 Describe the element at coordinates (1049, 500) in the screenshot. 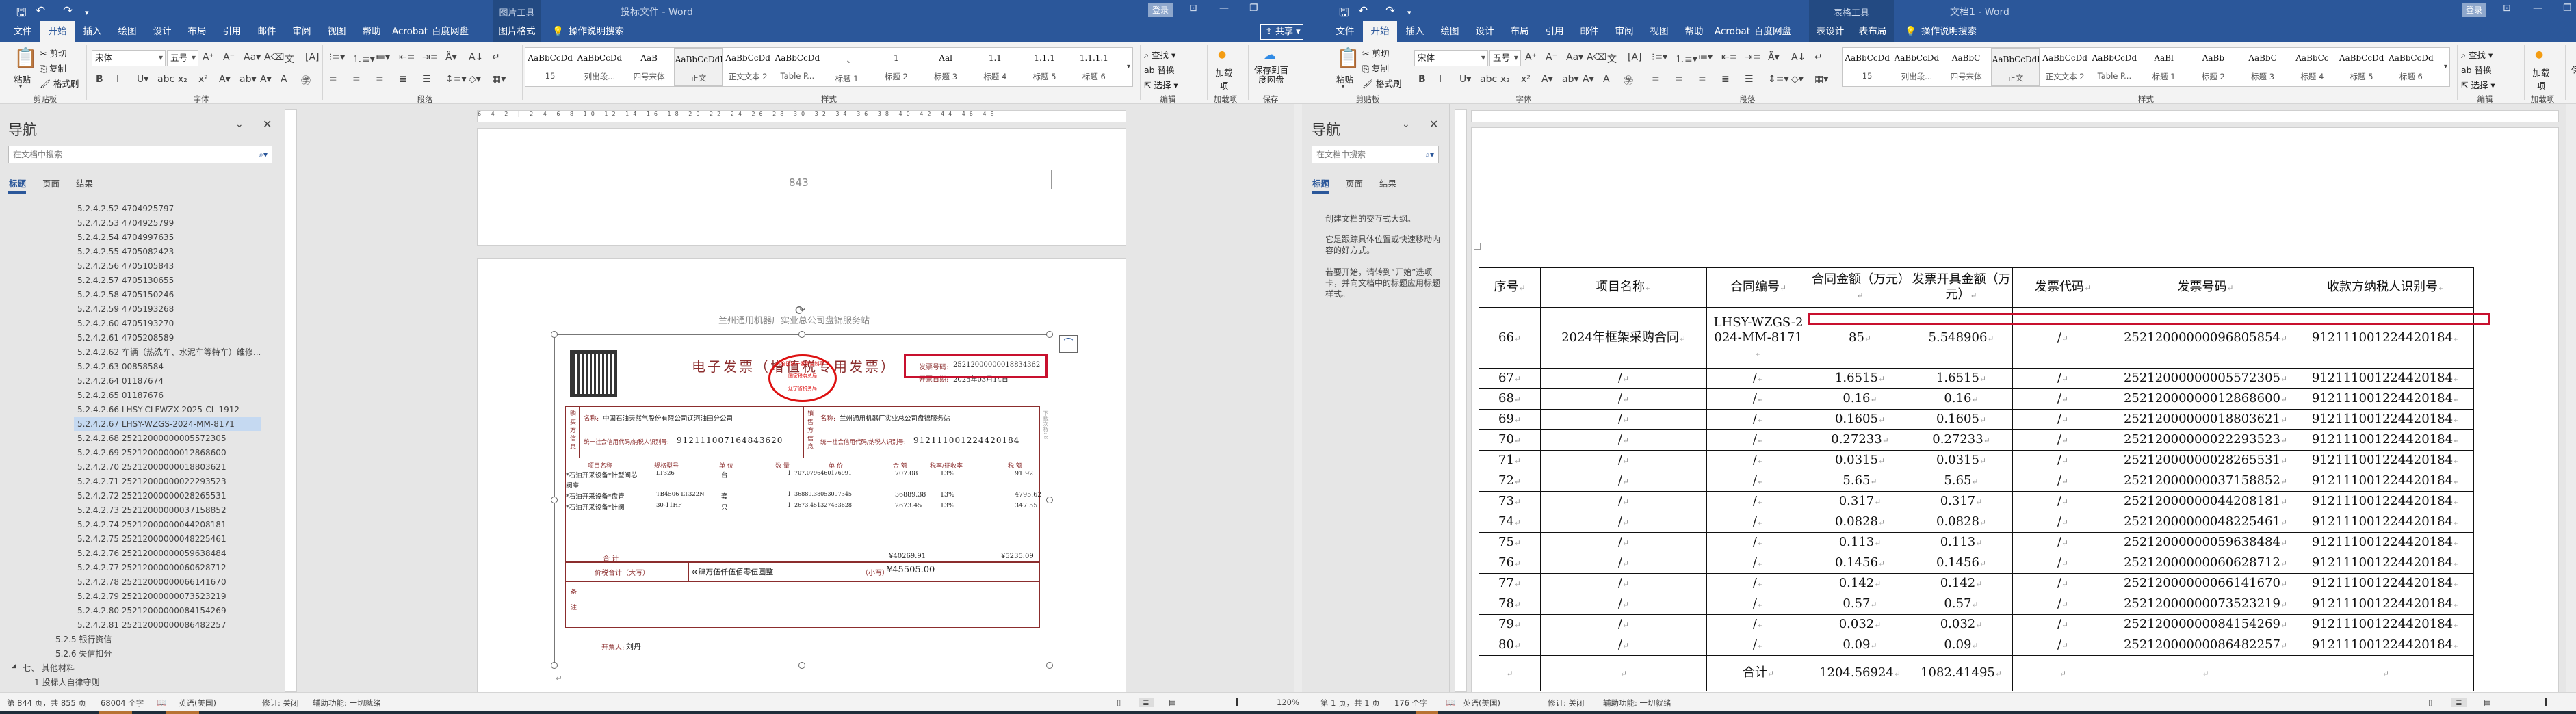

I see `resize-handle` at that location.